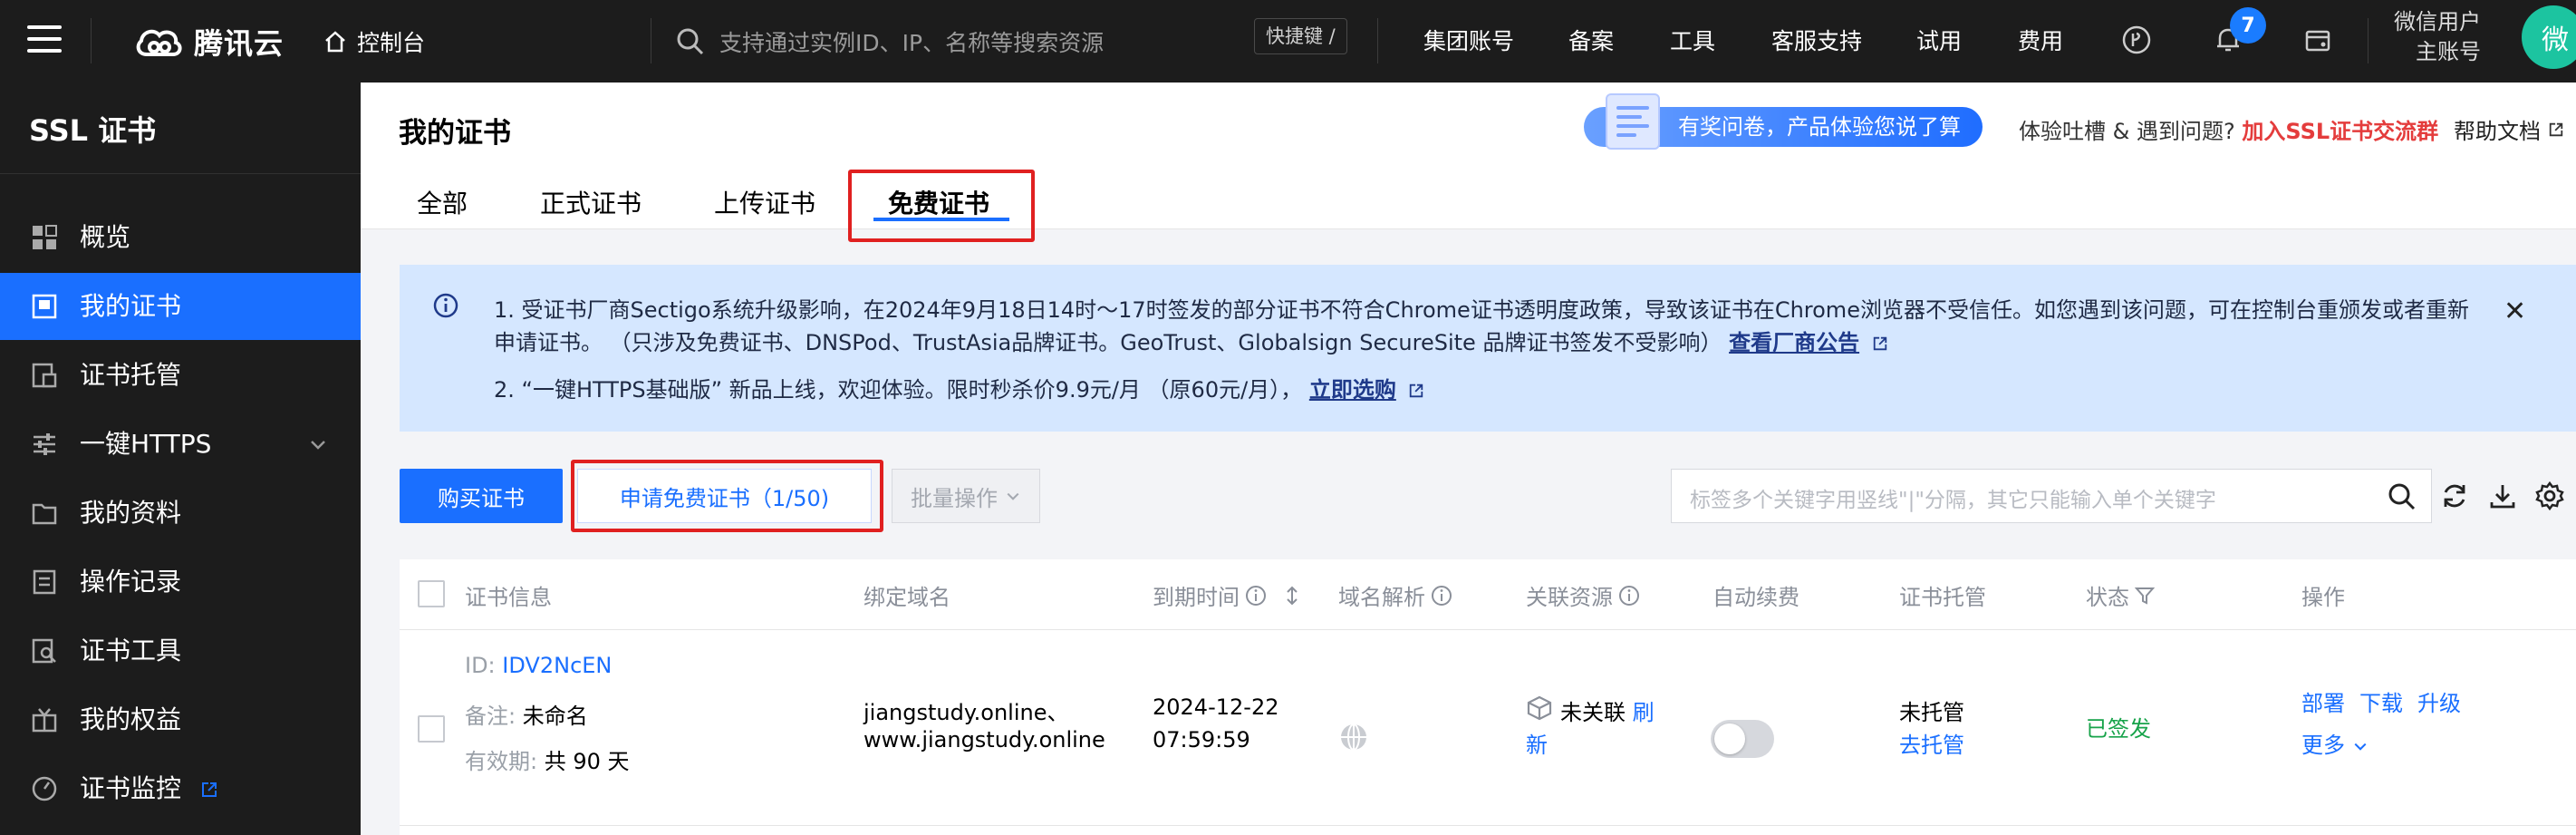 This screenshot has width=2576, height=835. I want to click on gift-icon, so click(44, 720).